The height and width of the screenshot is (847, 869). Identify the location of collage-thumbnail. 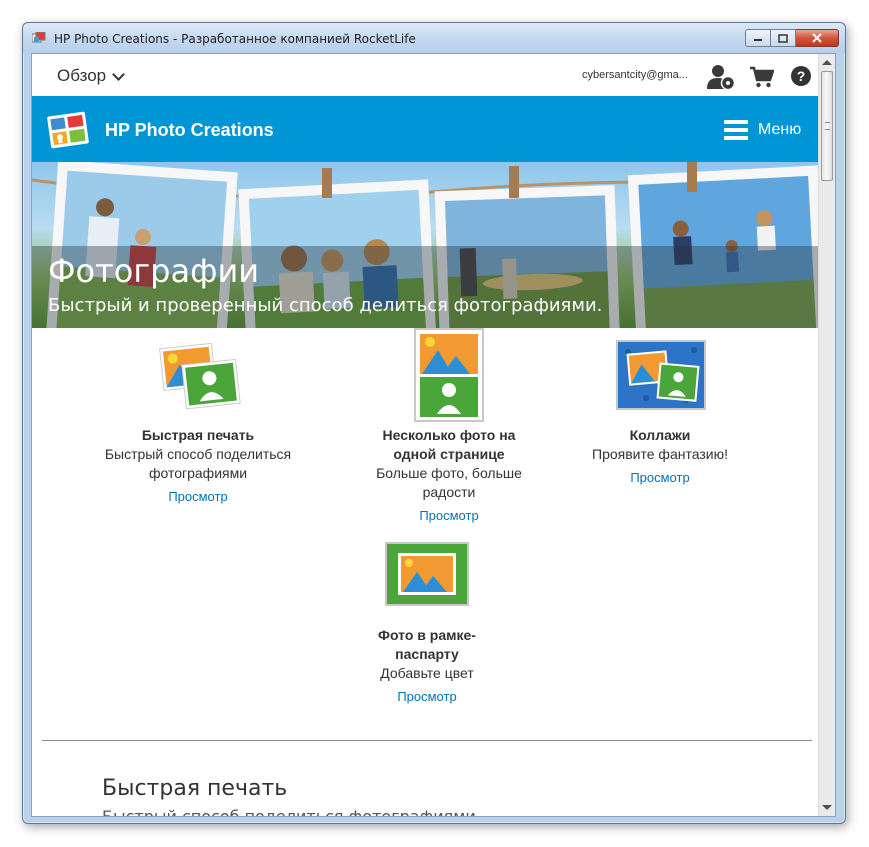
(661, 375).